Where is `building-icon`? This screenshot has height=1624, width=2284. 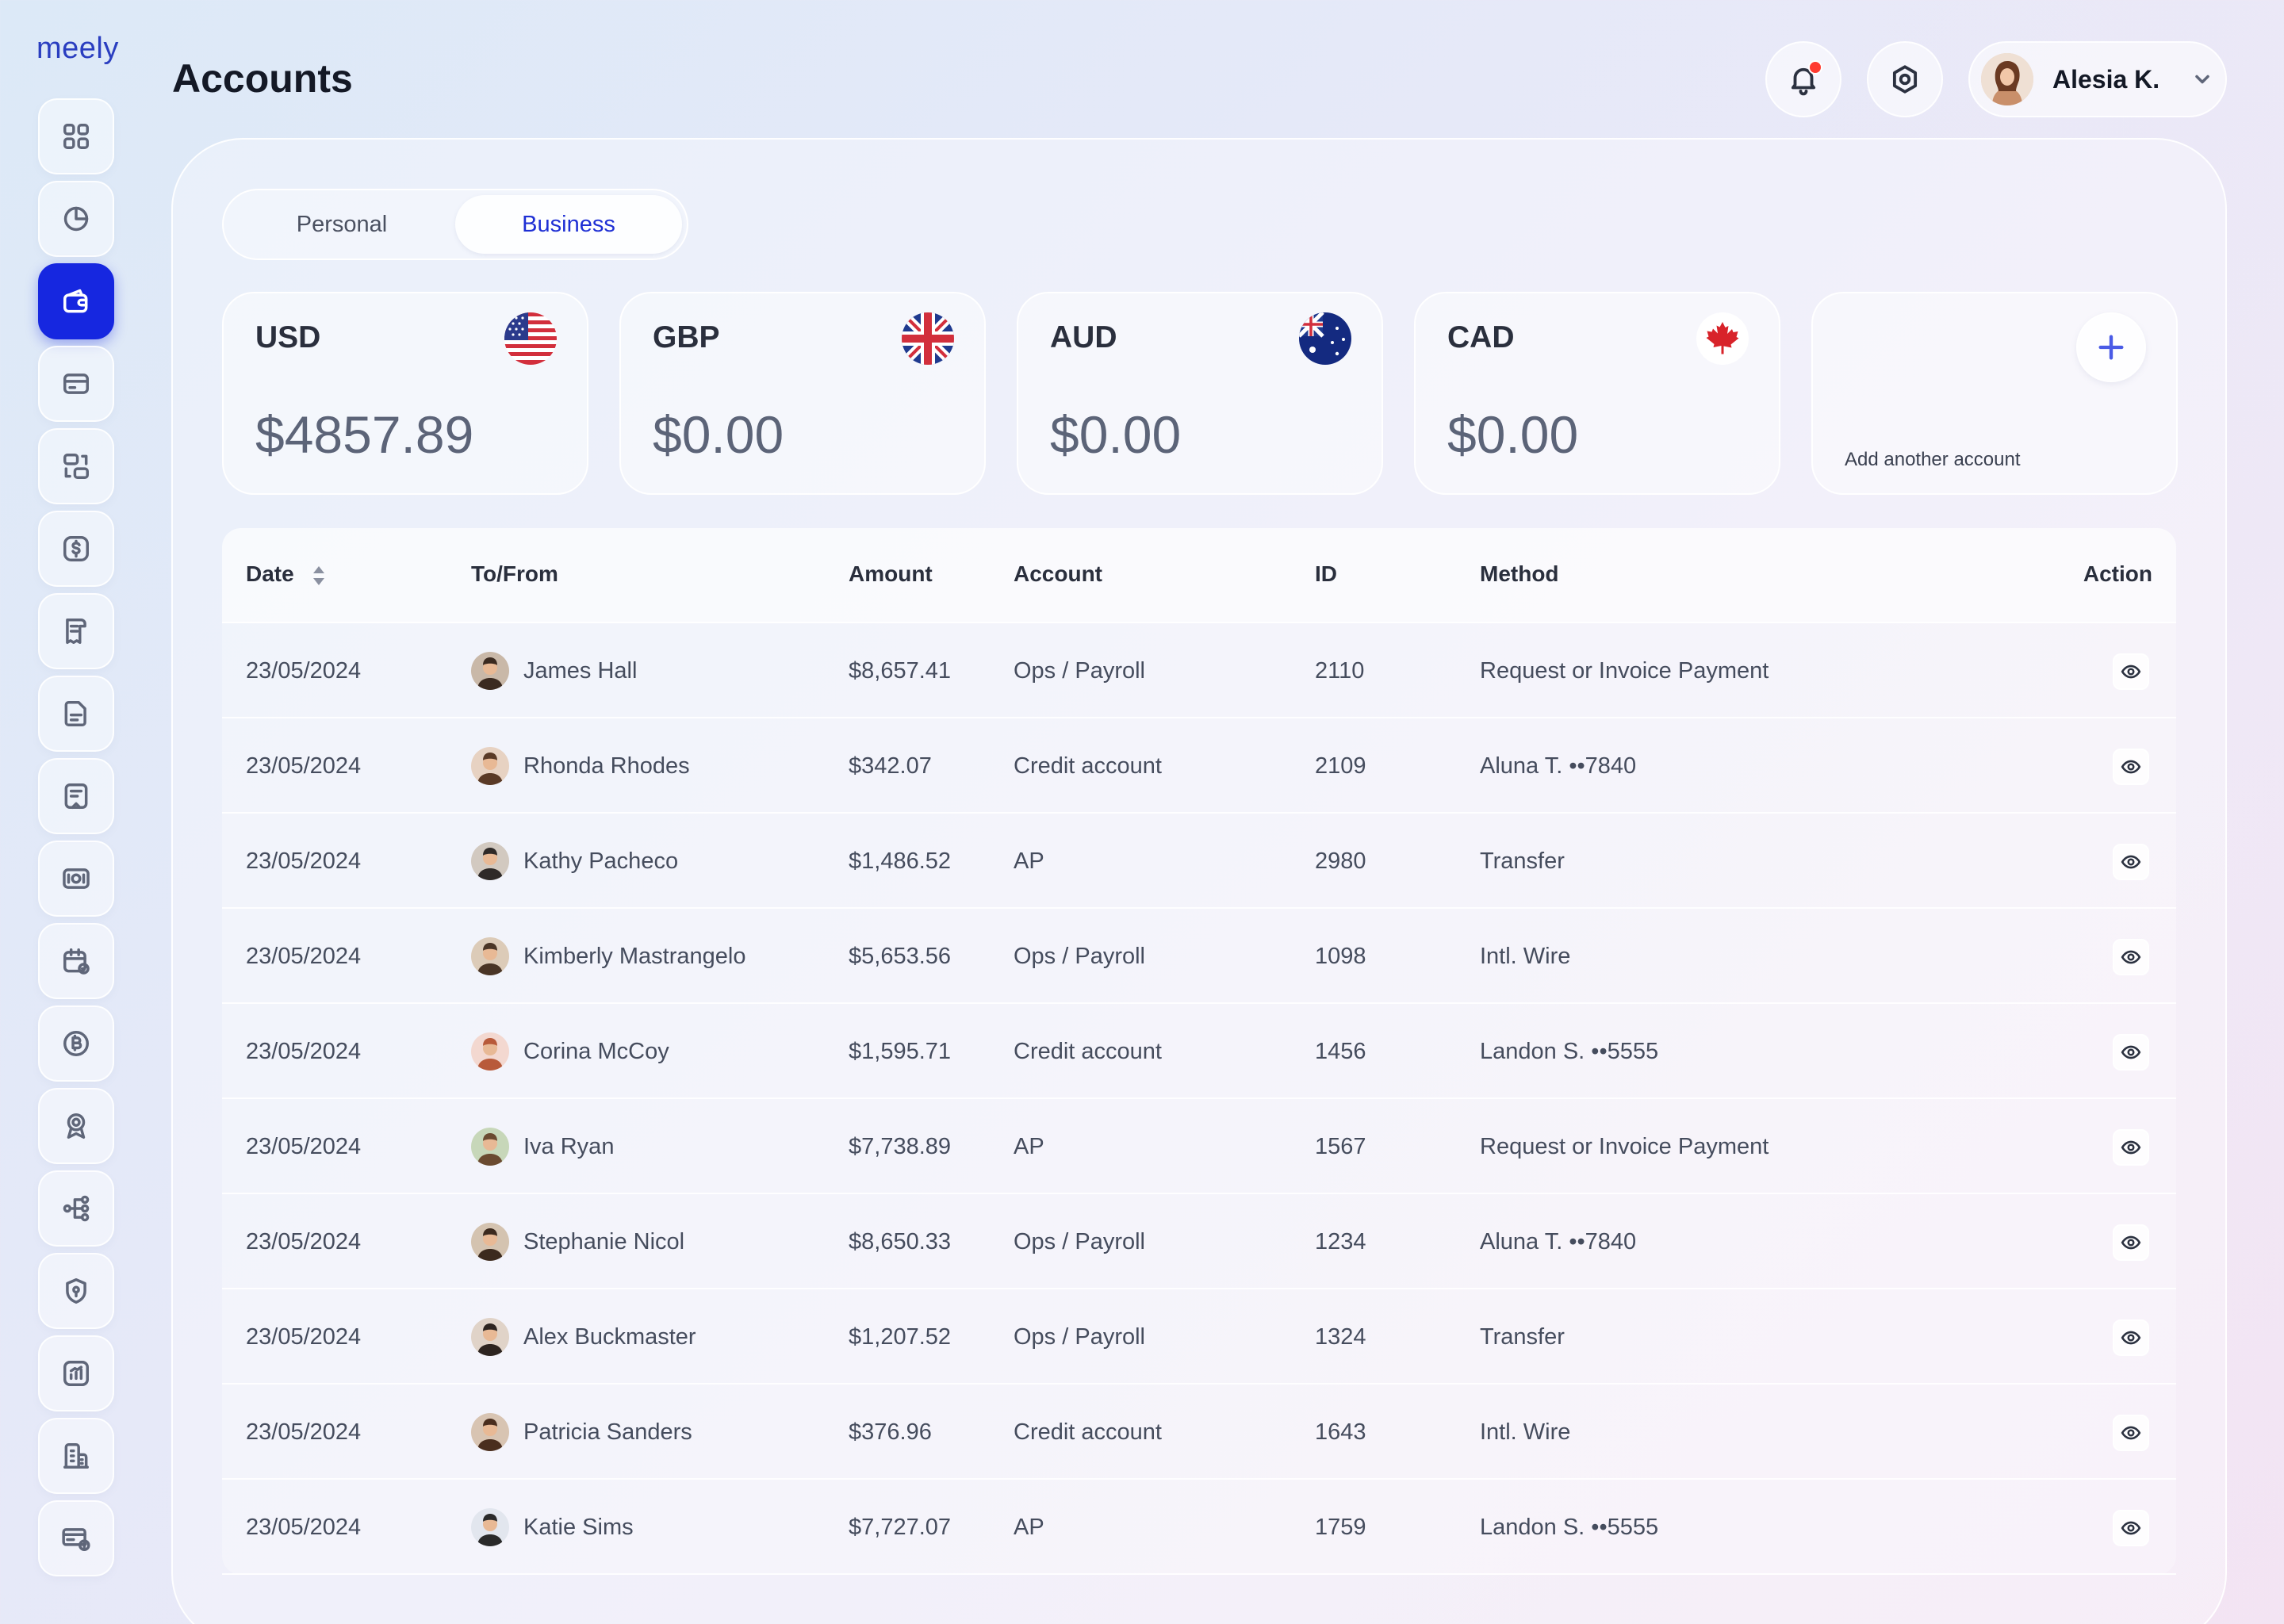 building-icon is located at coordinates (76, 1456).